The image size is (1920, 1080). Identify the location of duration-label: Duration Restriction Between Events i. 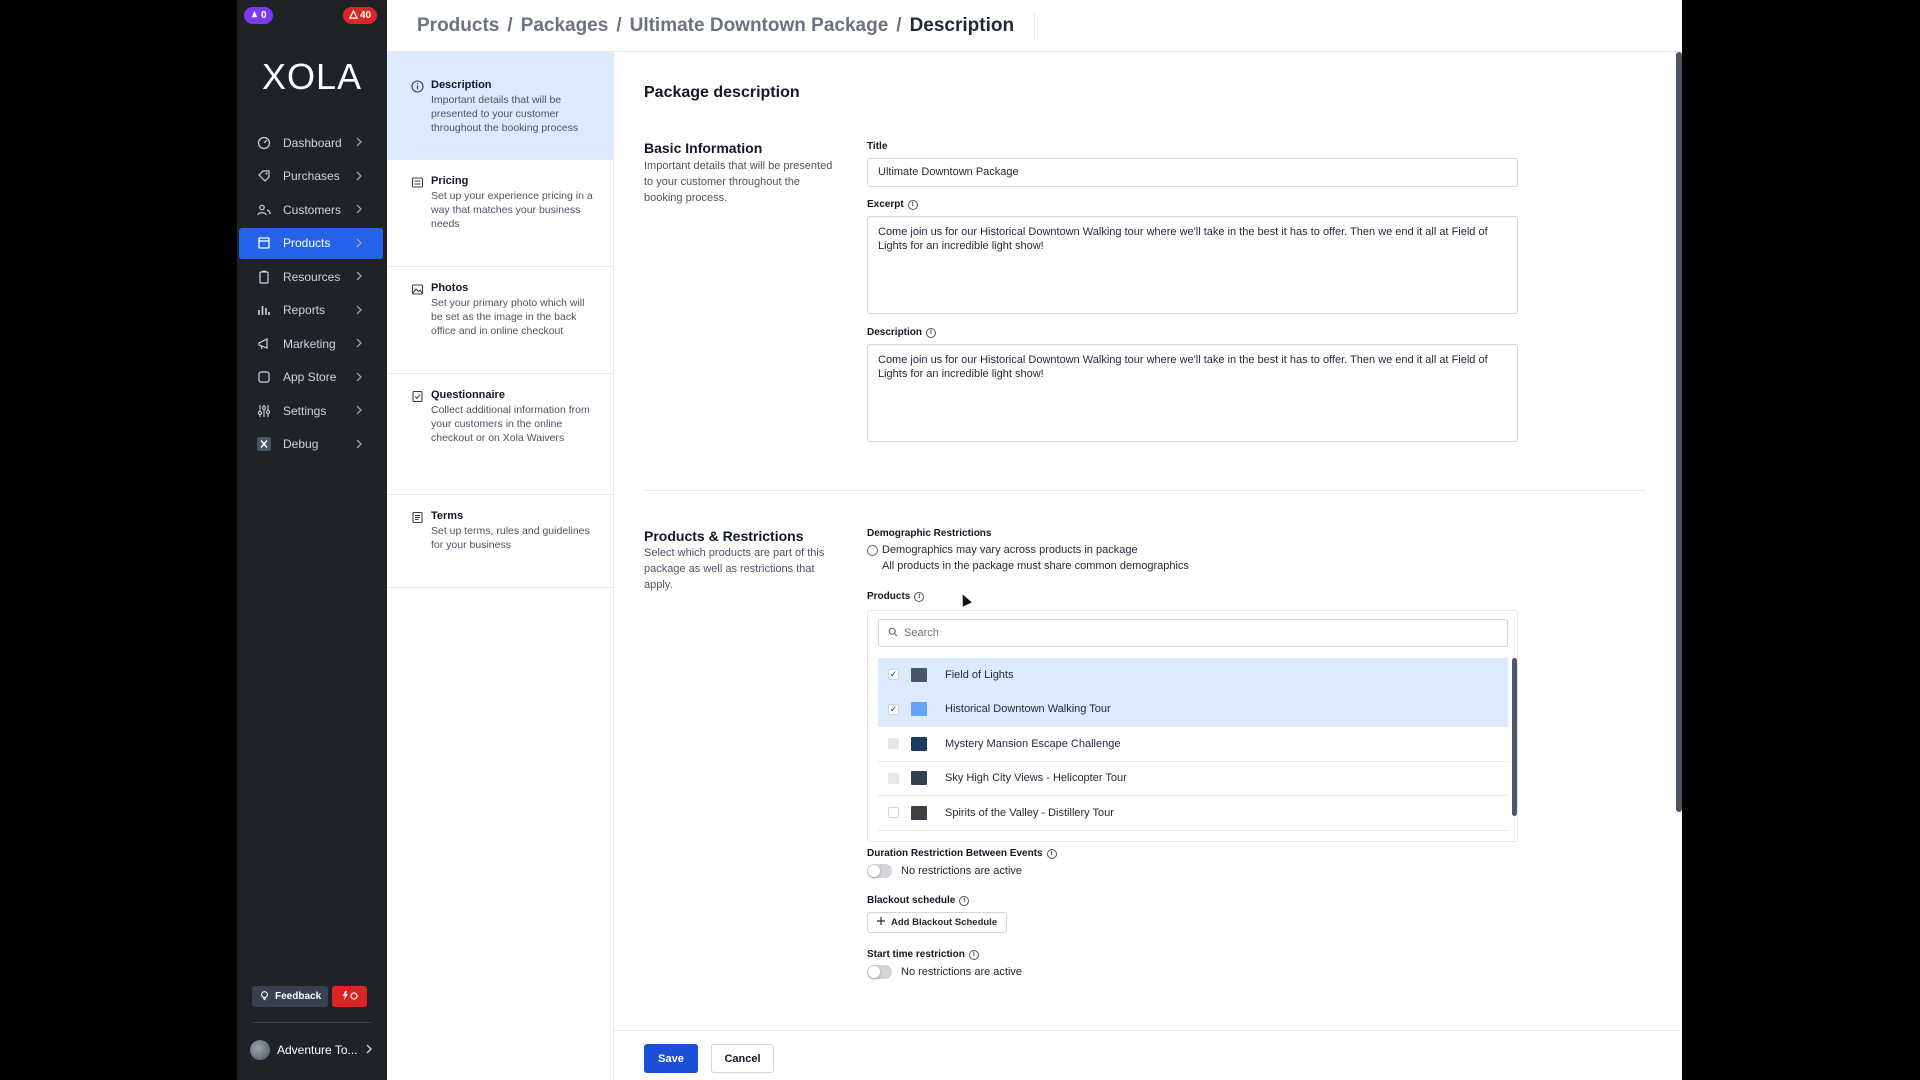
(962, 853).